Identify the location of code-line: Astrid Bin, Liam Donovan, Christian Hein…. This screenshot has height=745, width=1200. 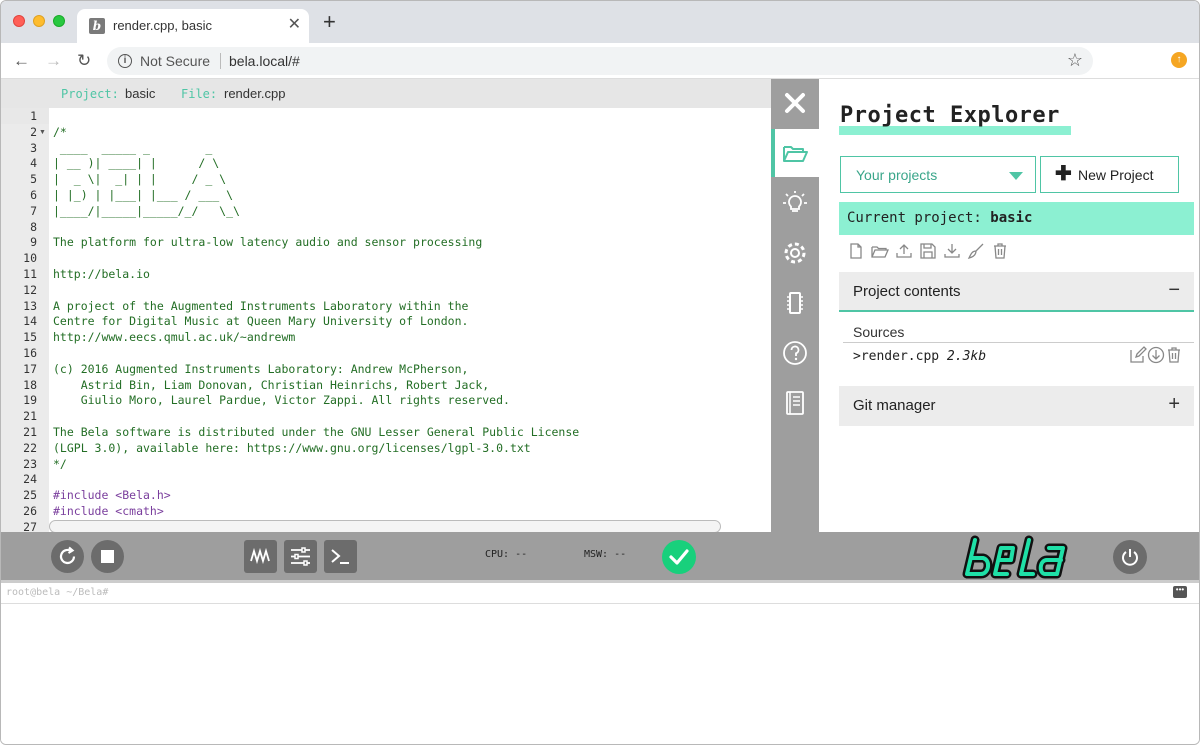
(271, 385).